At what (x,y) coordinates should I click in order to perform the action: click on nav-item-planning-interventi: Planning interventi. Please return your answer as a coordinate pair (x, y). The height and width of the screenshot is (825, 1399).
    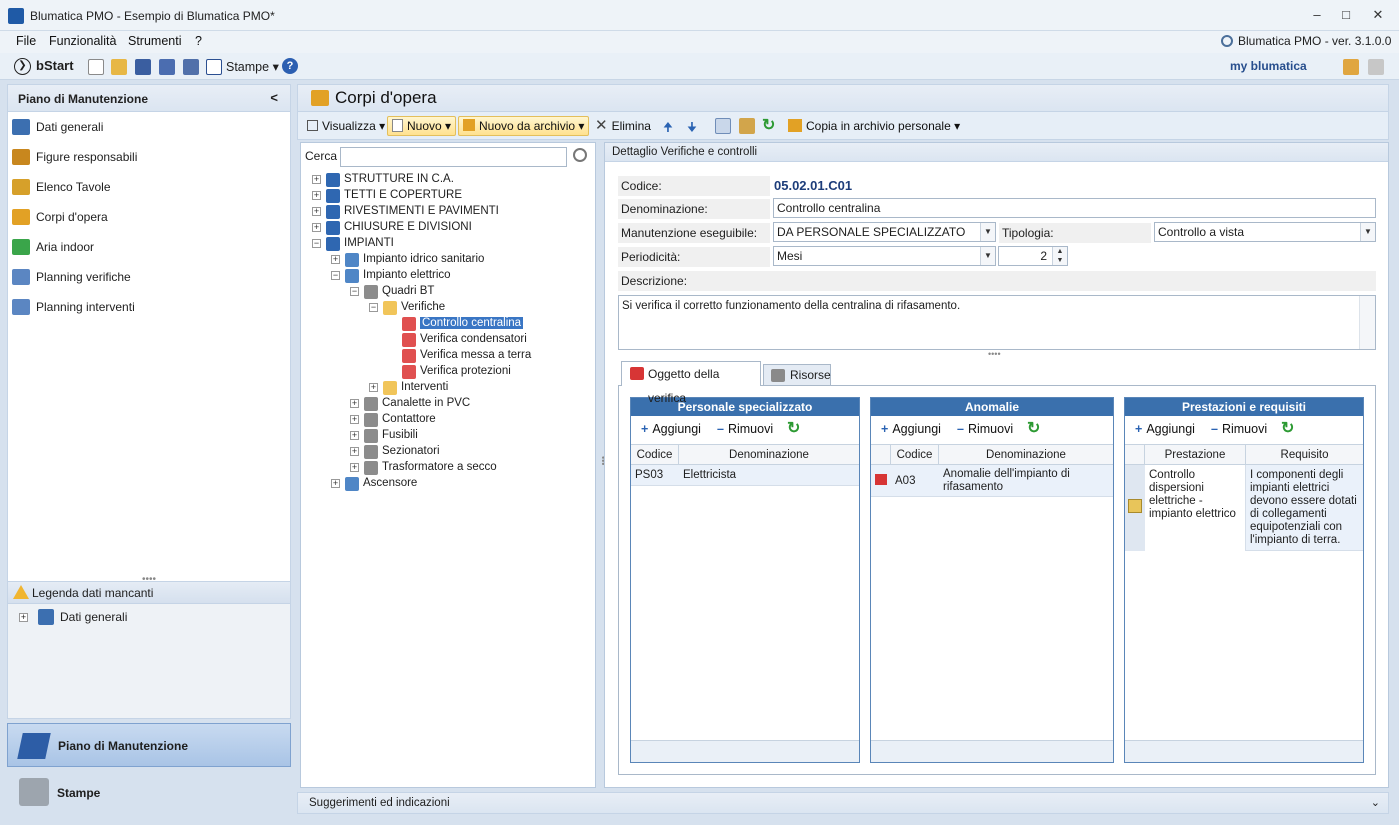
    Looking at the image, I should click on (147, 307).